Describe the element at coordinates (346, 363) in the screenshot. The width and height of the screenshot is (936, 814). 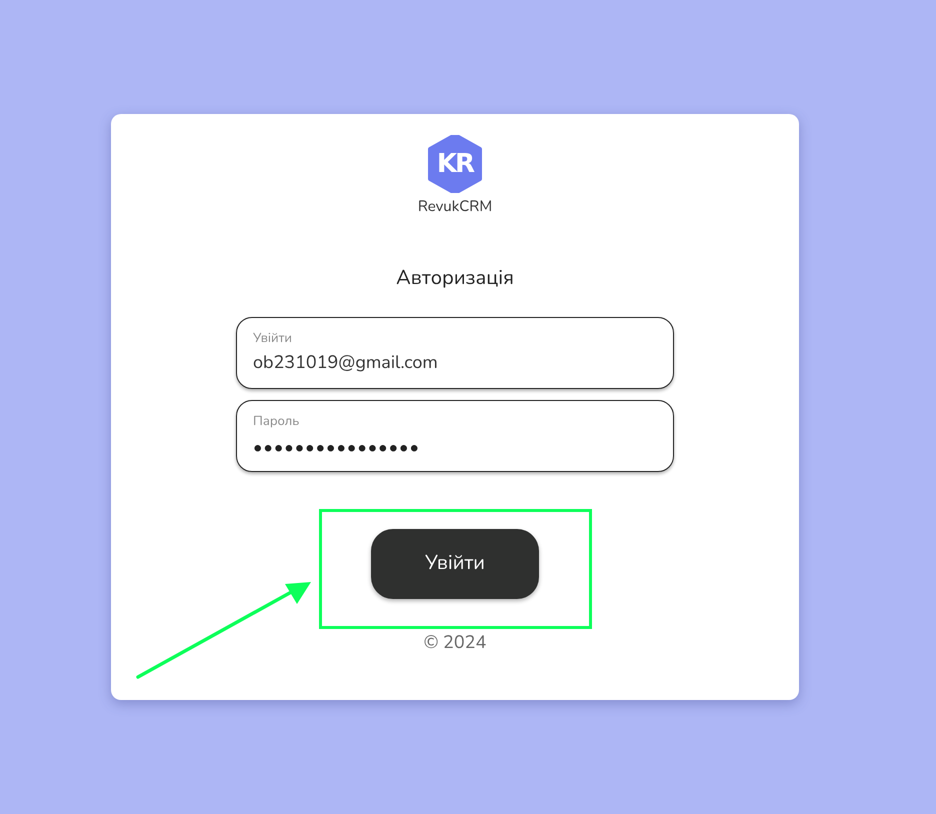
I see `field-value: ob231019@gmail.com` at that location.